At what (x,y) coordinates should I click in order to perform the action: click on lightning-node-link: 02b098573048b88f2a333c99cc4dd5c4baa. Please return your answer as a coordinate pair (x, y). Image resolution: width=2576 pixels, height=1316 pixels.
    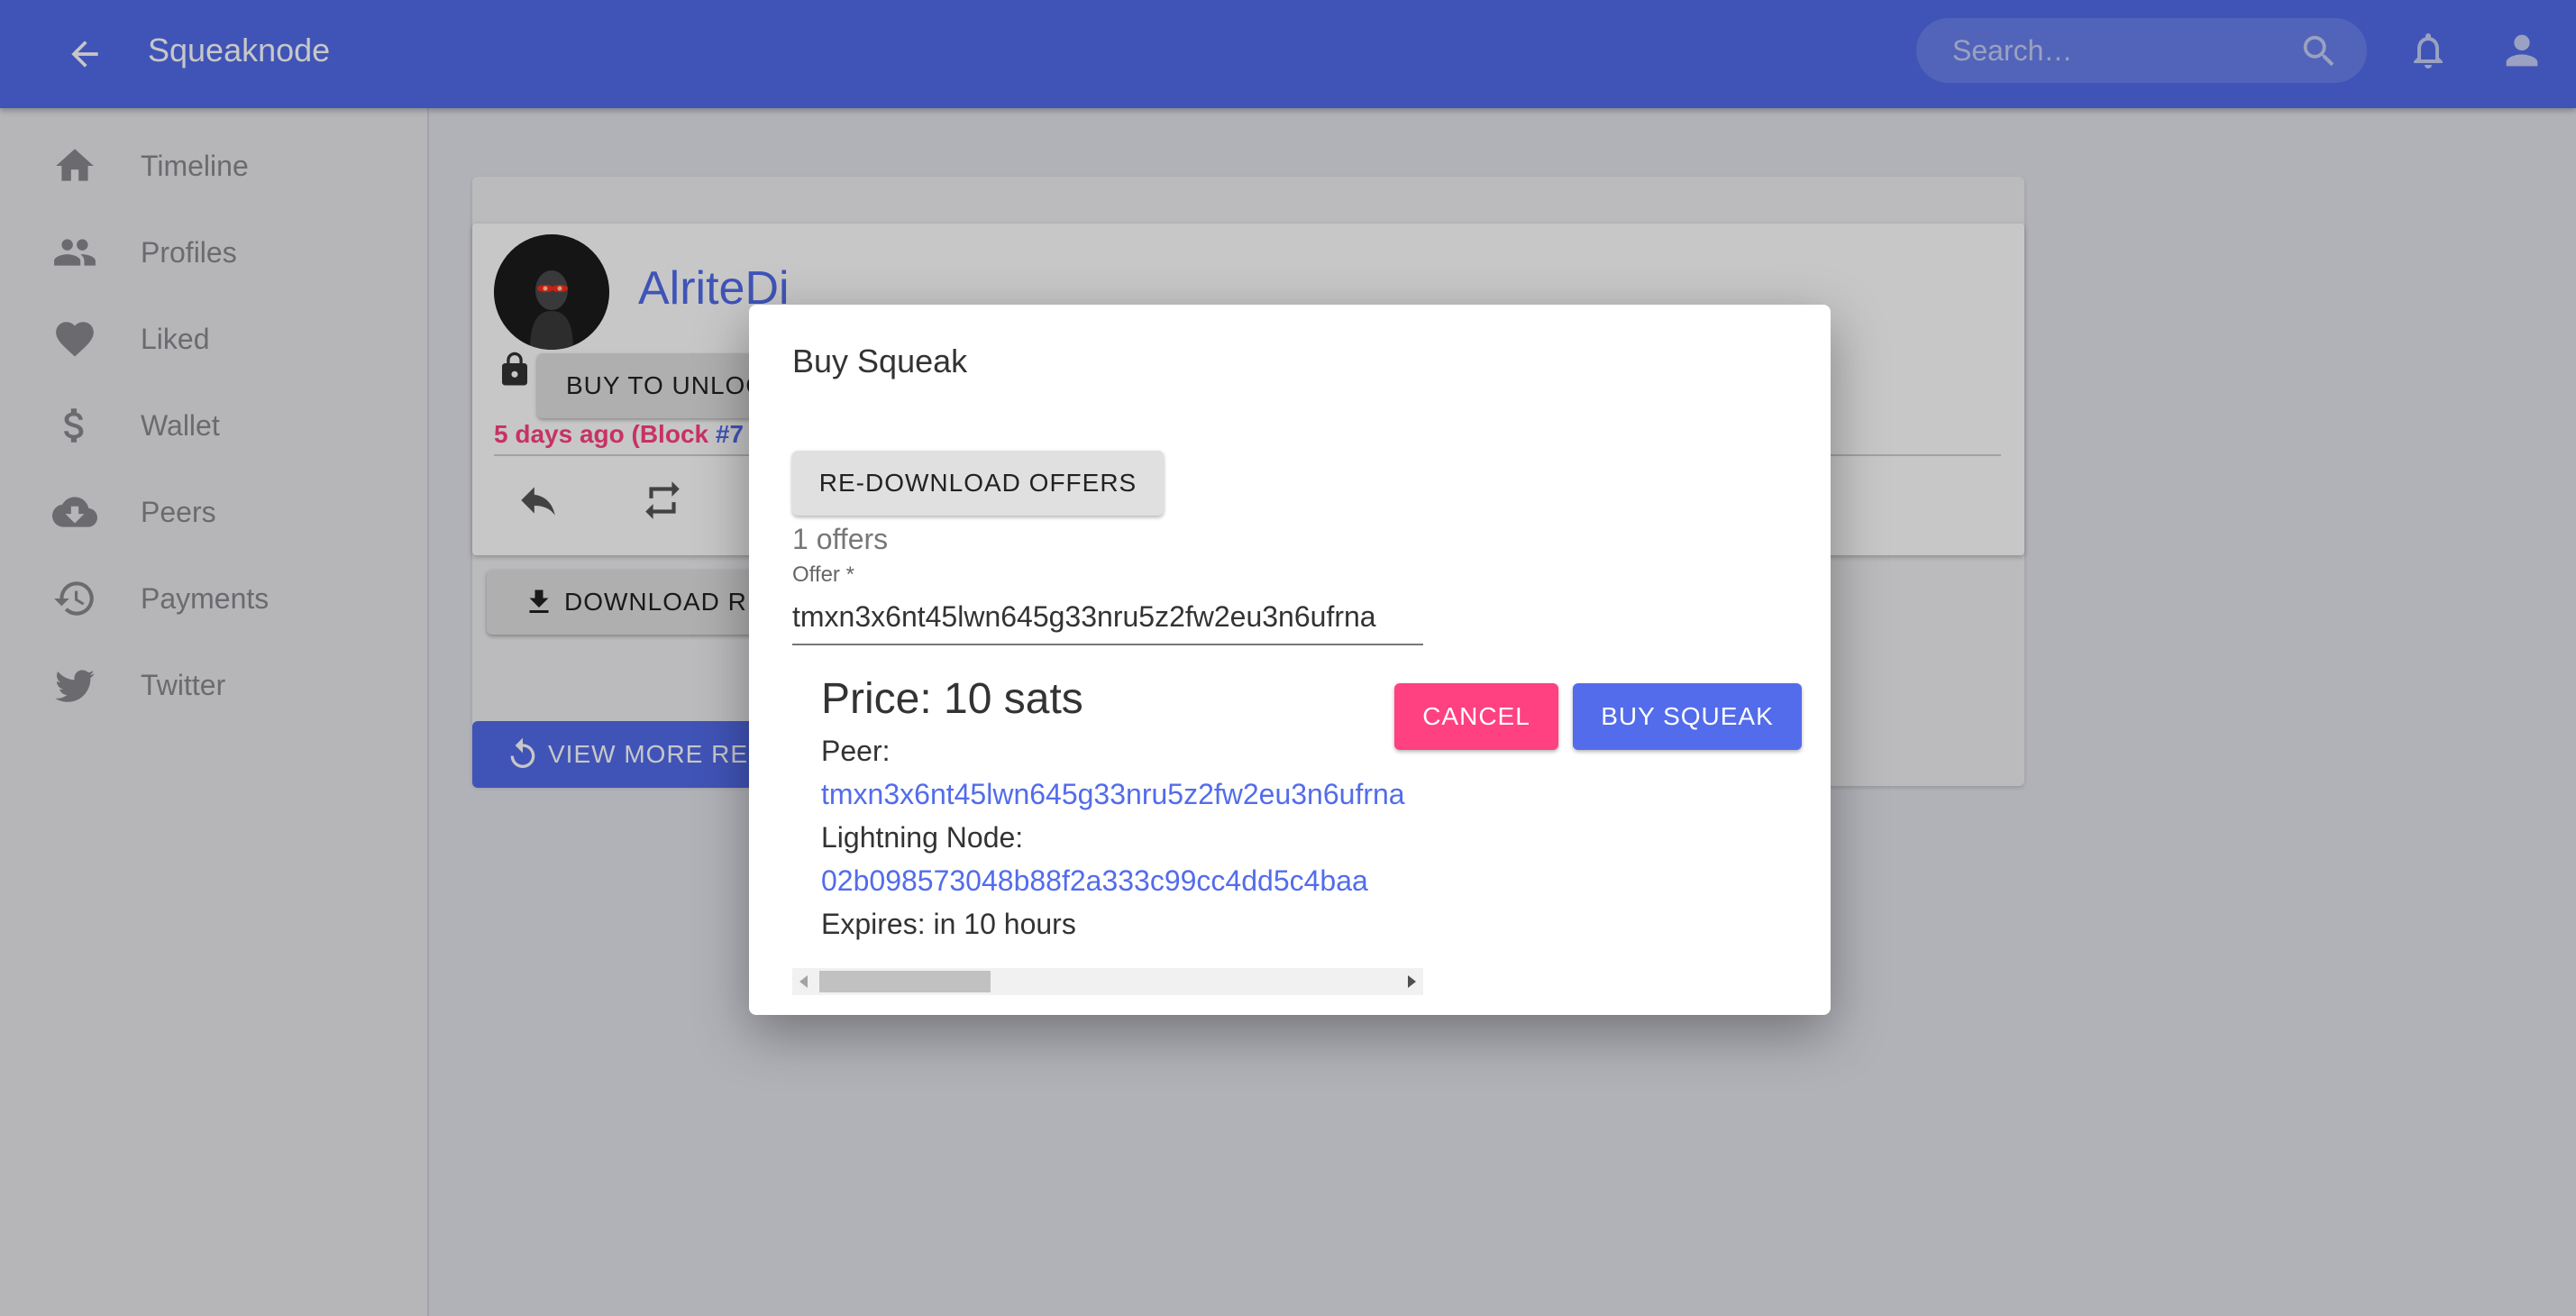
    Looking at the image, I should click on (1113, 880).